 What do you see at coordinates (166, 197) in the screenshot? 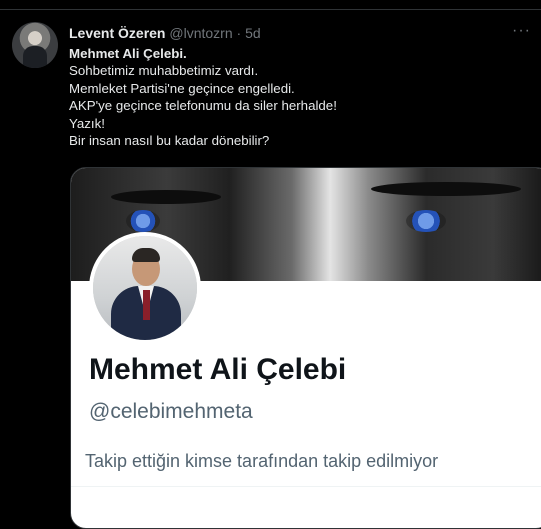
I see `banner-brow-left` at bounding box center [166, 197].